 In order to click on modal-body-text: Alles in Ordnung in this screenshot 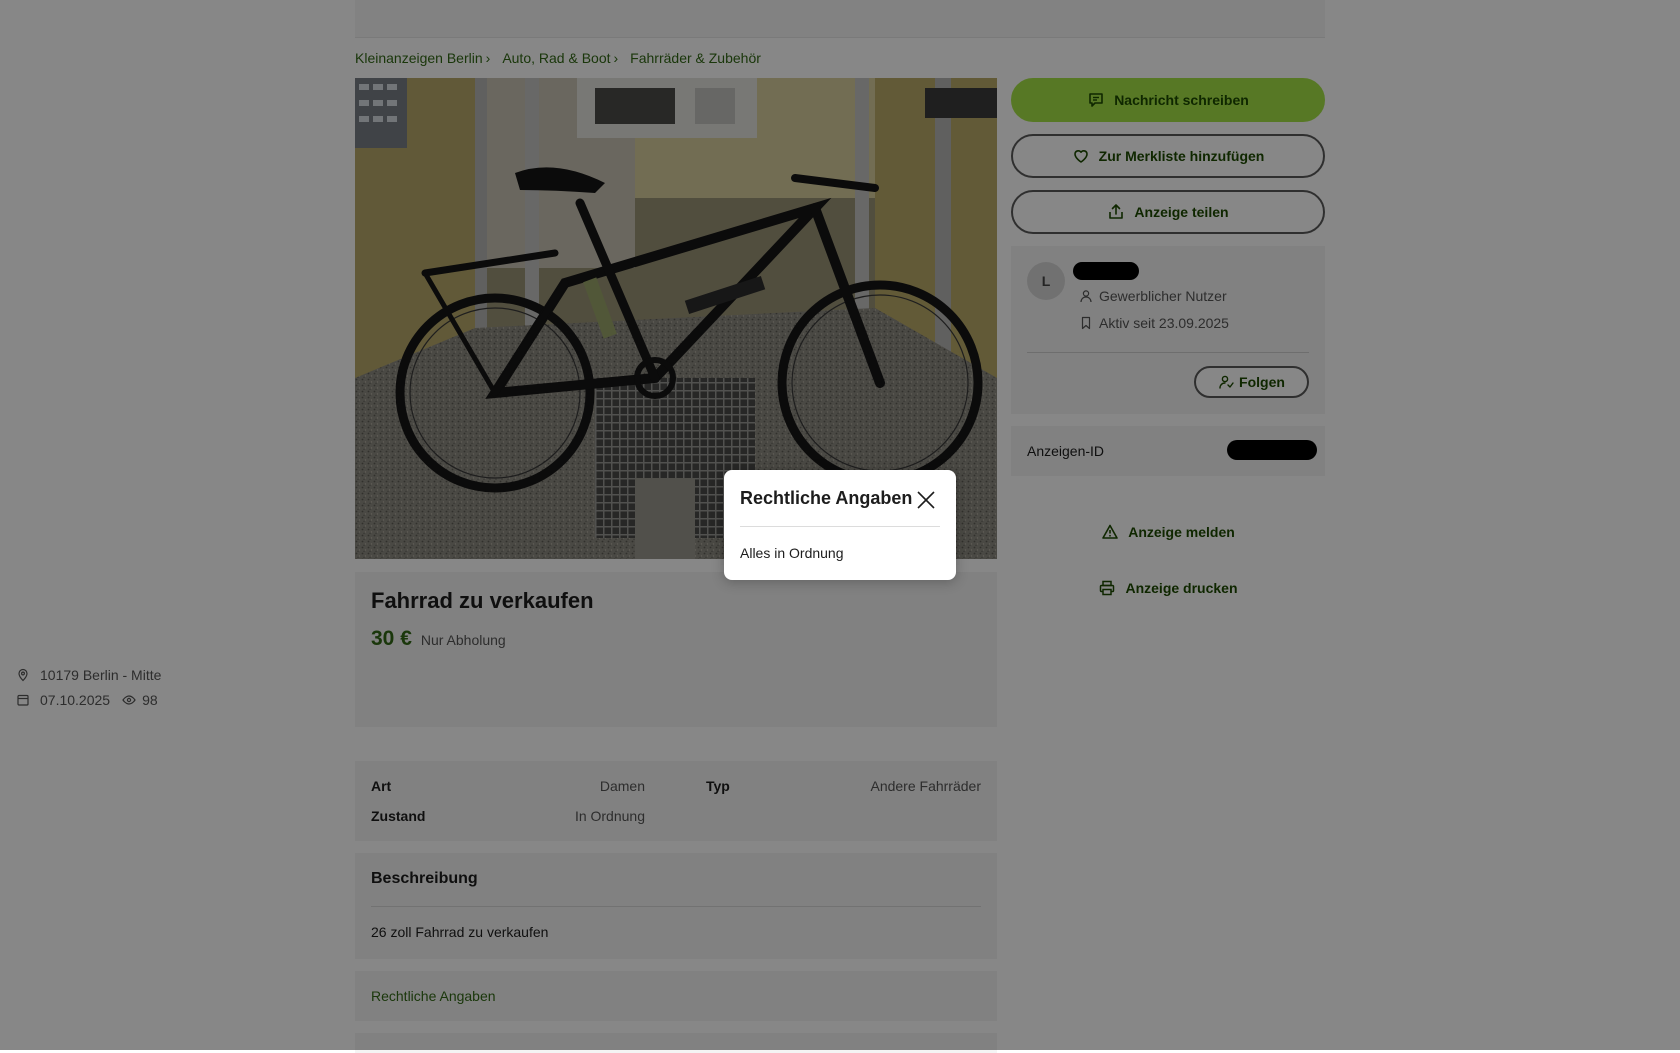, I will do `click(792, 553)`.